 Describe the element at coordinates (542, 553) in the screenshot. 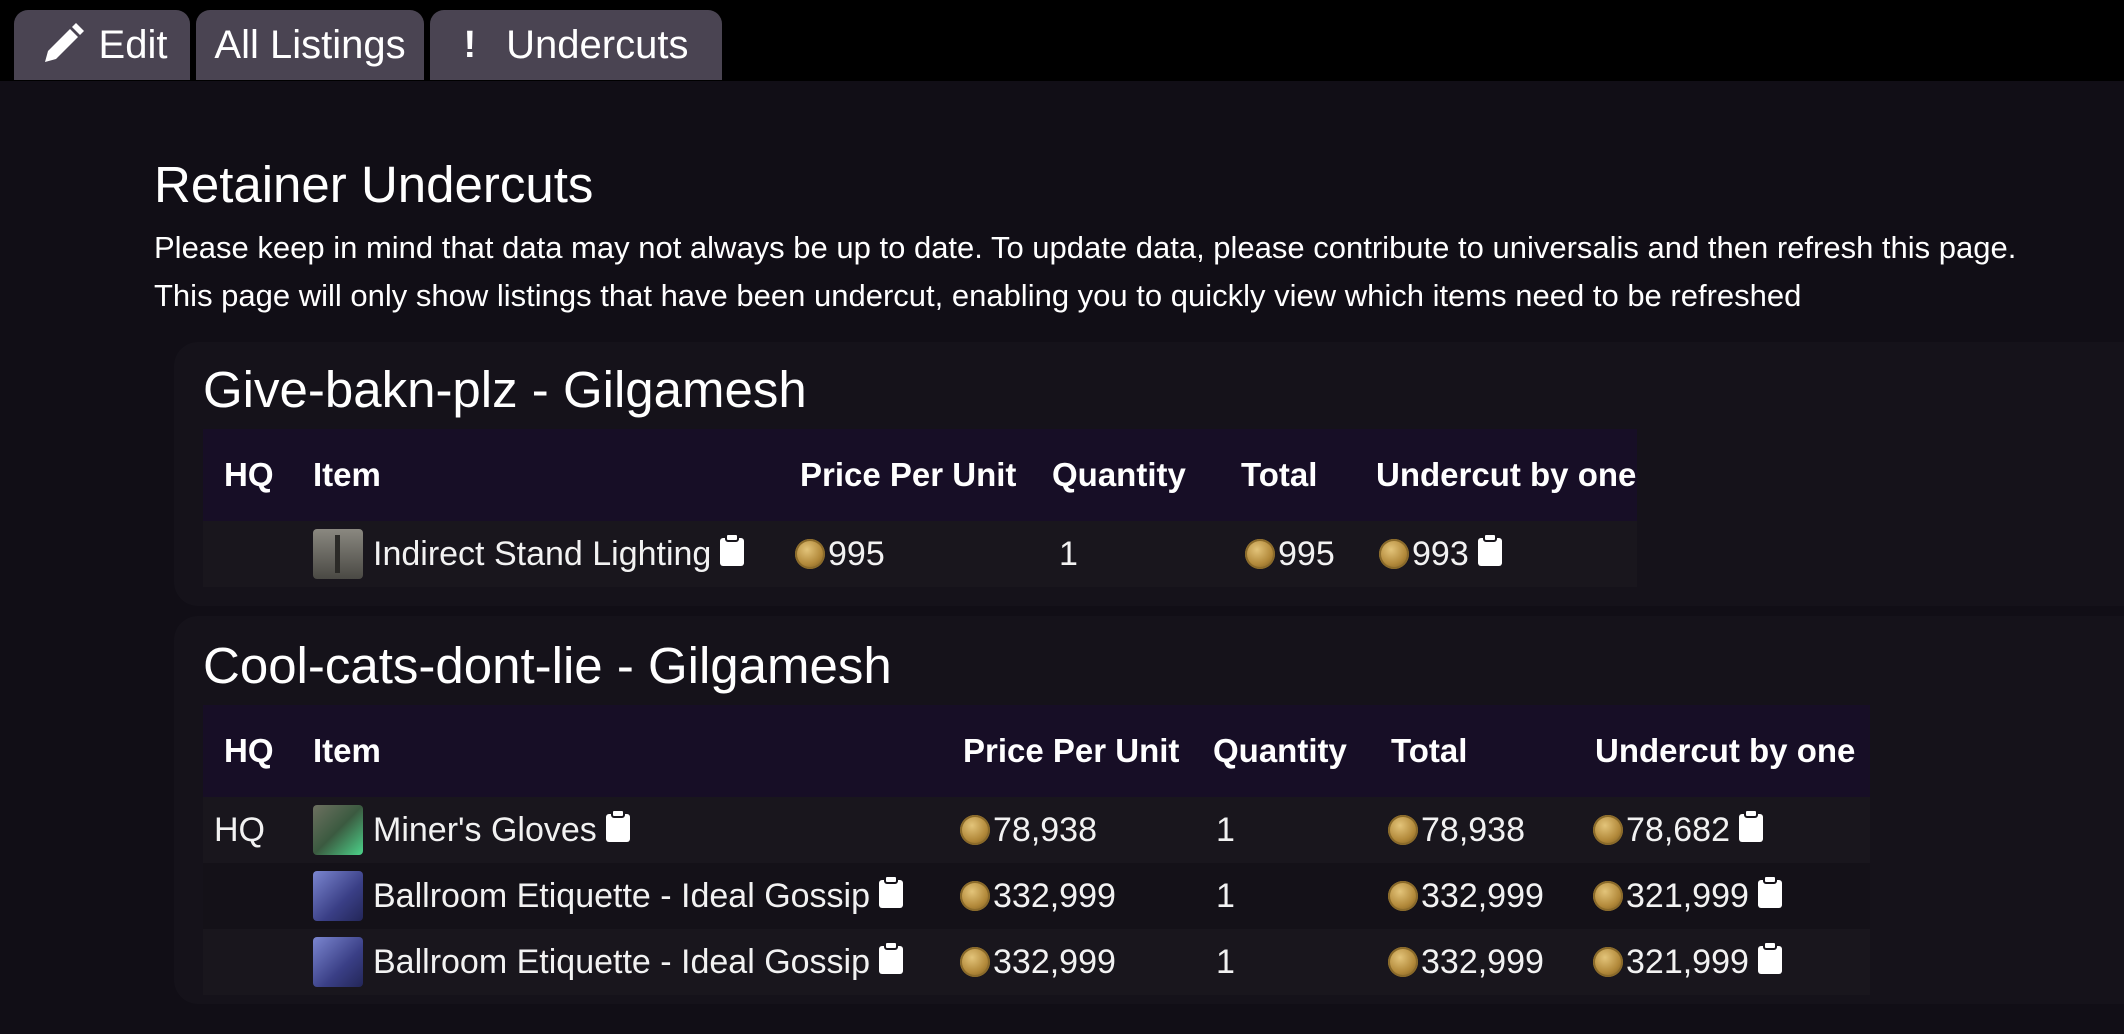

I see `item-name: Indirect Stand Lighting` at that location.